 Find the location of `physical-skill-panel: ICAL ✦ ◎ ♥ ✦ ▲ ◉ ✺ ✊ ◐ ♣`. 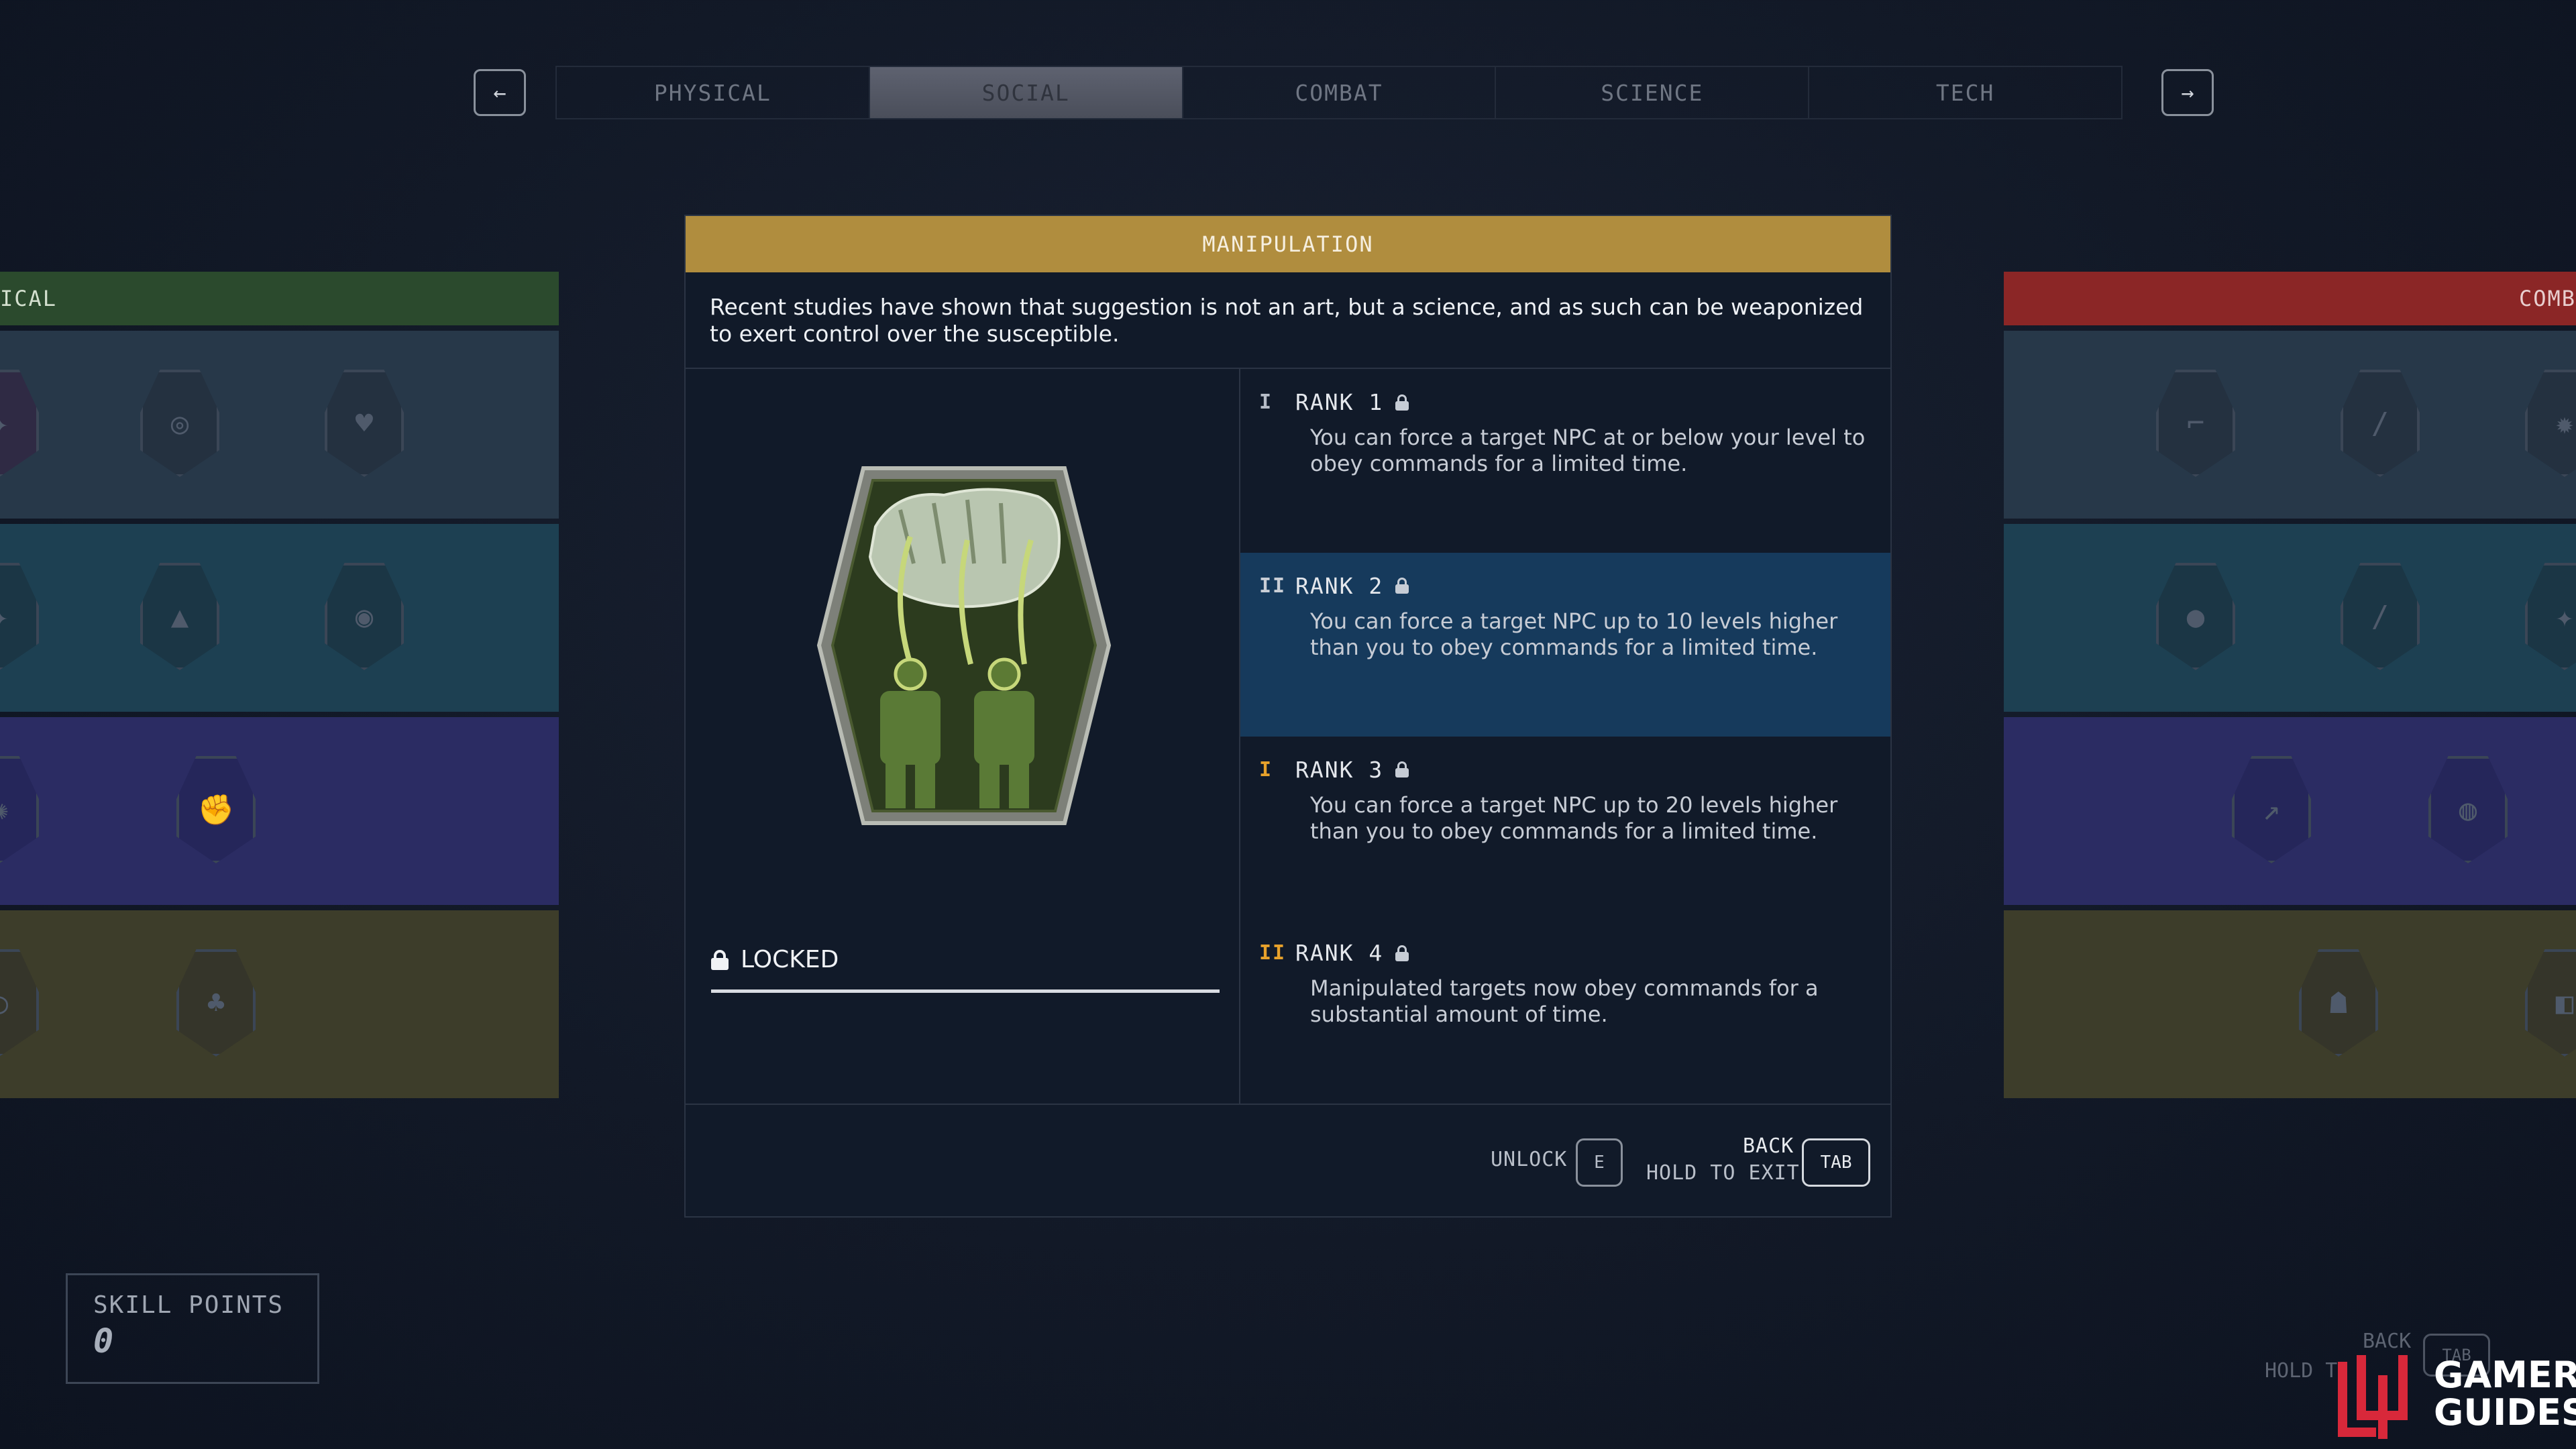

physical-skill-panel: ICAL ✦ ◎ ♥ ✦ ▲ ◉ ✺ ✊ ◐ ♣ is located at coordinates (279, 688).